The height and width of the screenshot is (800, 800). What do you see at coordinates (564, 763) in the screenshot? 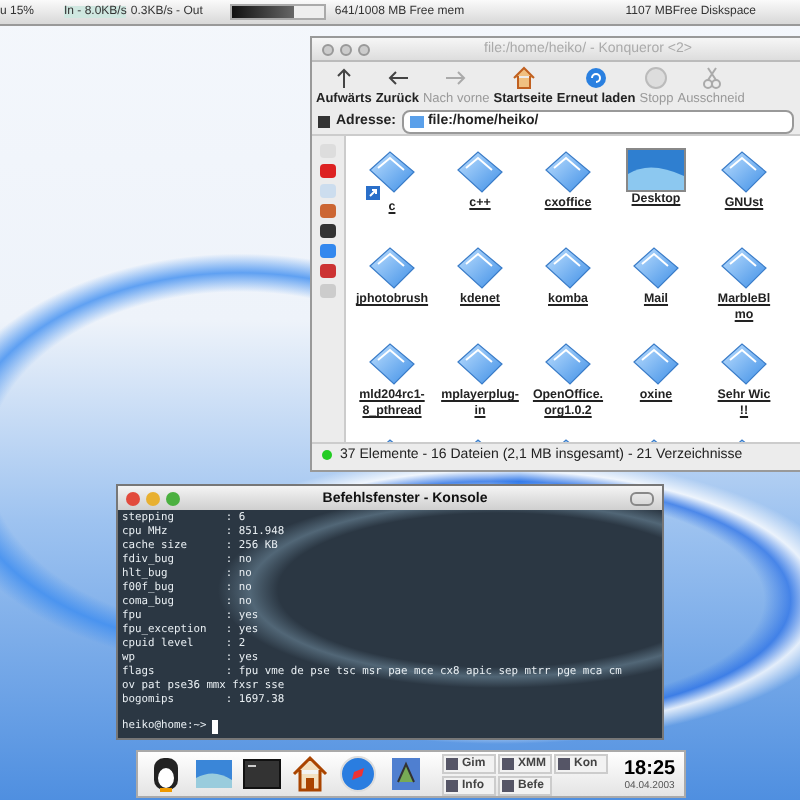
I see `window-icon` at bounding box center [564, 763].